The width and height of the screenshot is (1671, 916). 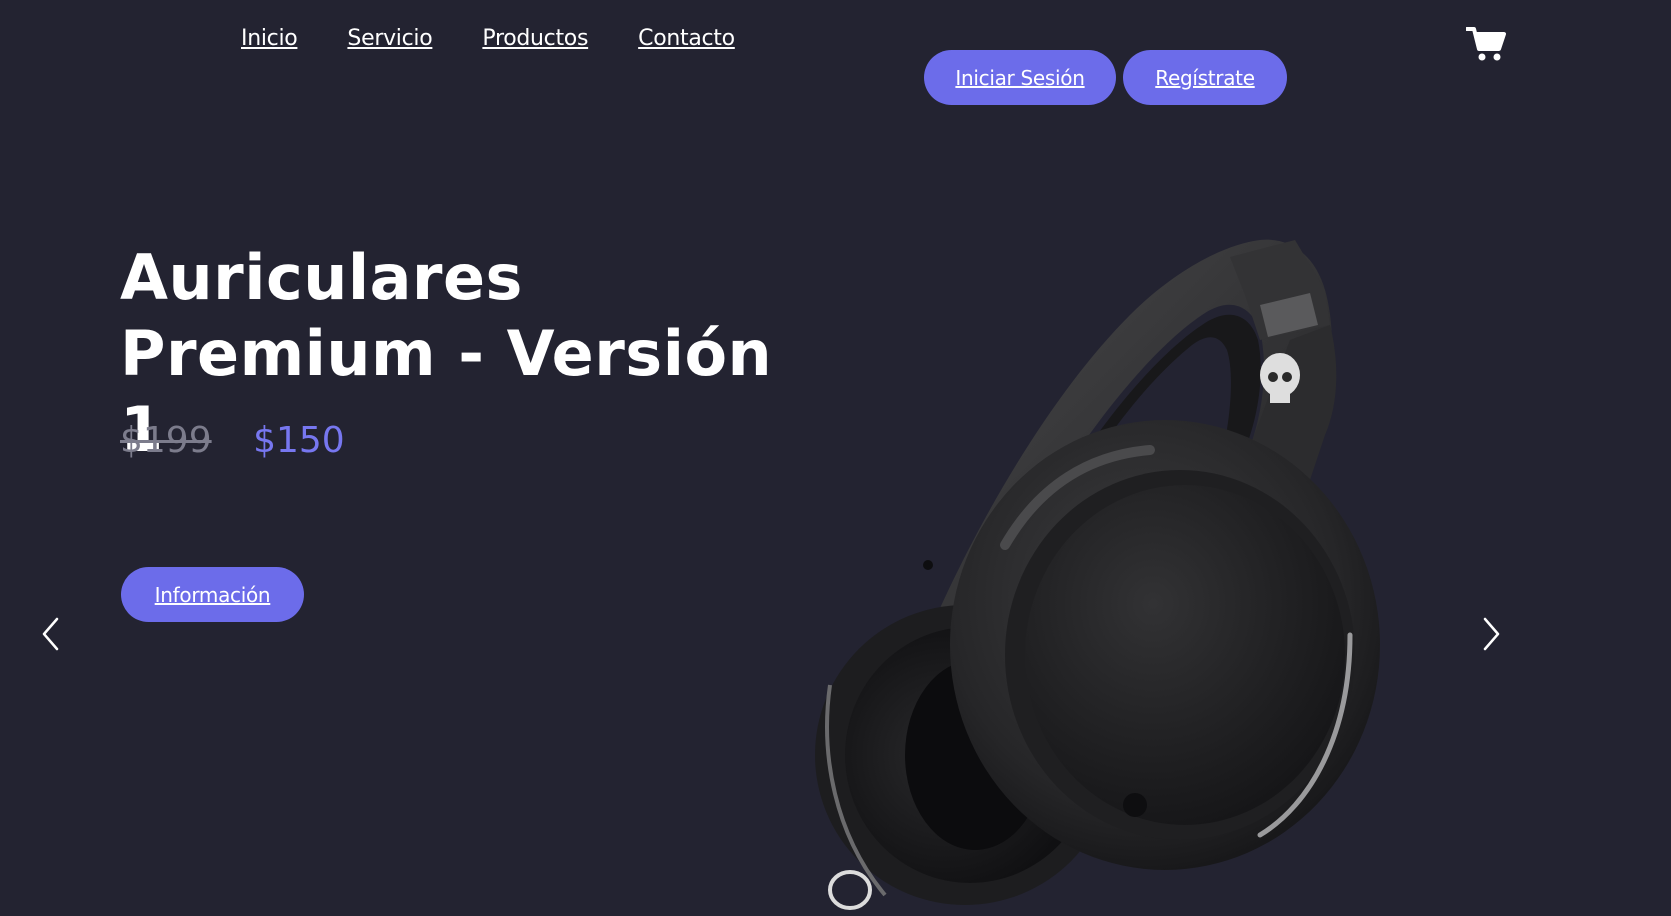 I want to click on chevron-left-icon, so click(x=51, y=634).